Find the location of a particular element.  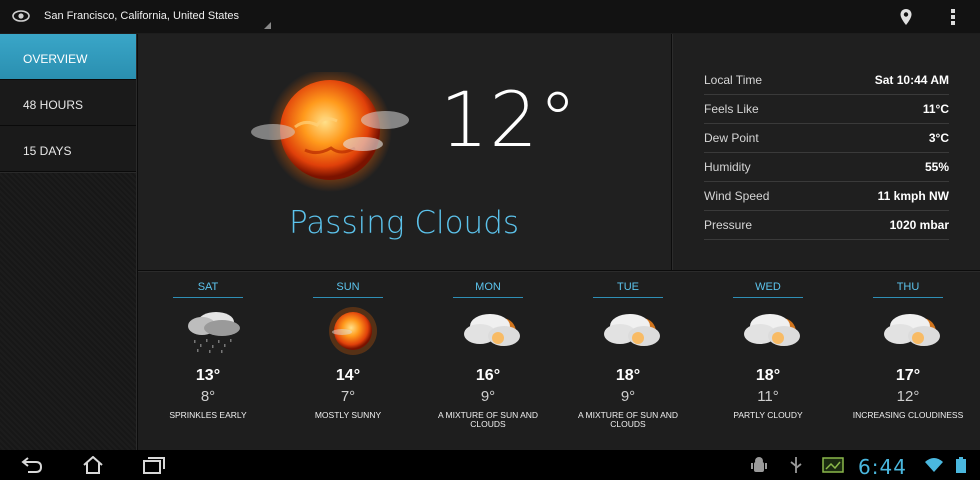

home-icon is located at coordinates (93, 465).